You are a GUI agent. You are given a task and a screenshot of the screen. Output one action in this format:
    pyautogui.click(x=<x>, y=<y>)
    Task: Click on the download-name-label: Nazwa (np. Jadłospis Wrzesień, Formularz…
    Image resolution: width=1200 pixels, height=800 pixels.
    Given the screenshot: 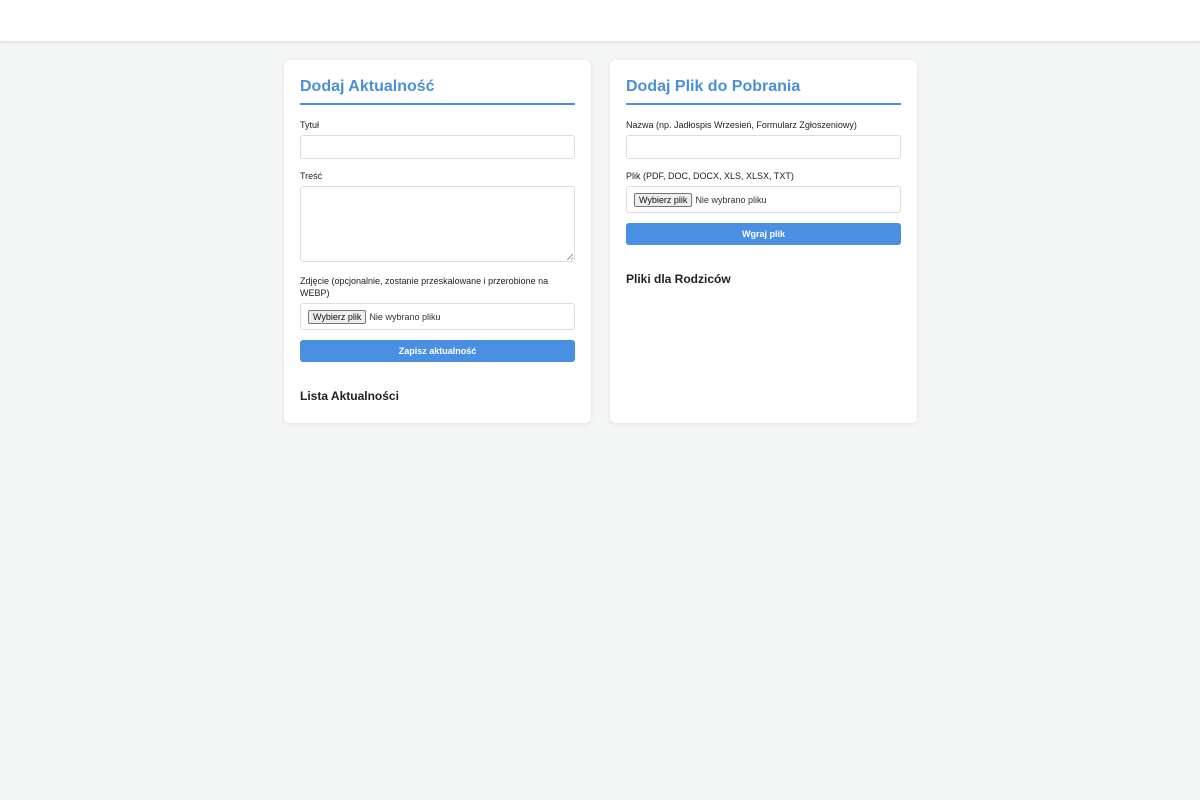 What is the action you would take?
    pyautogui.click(x=741, y=125)
    